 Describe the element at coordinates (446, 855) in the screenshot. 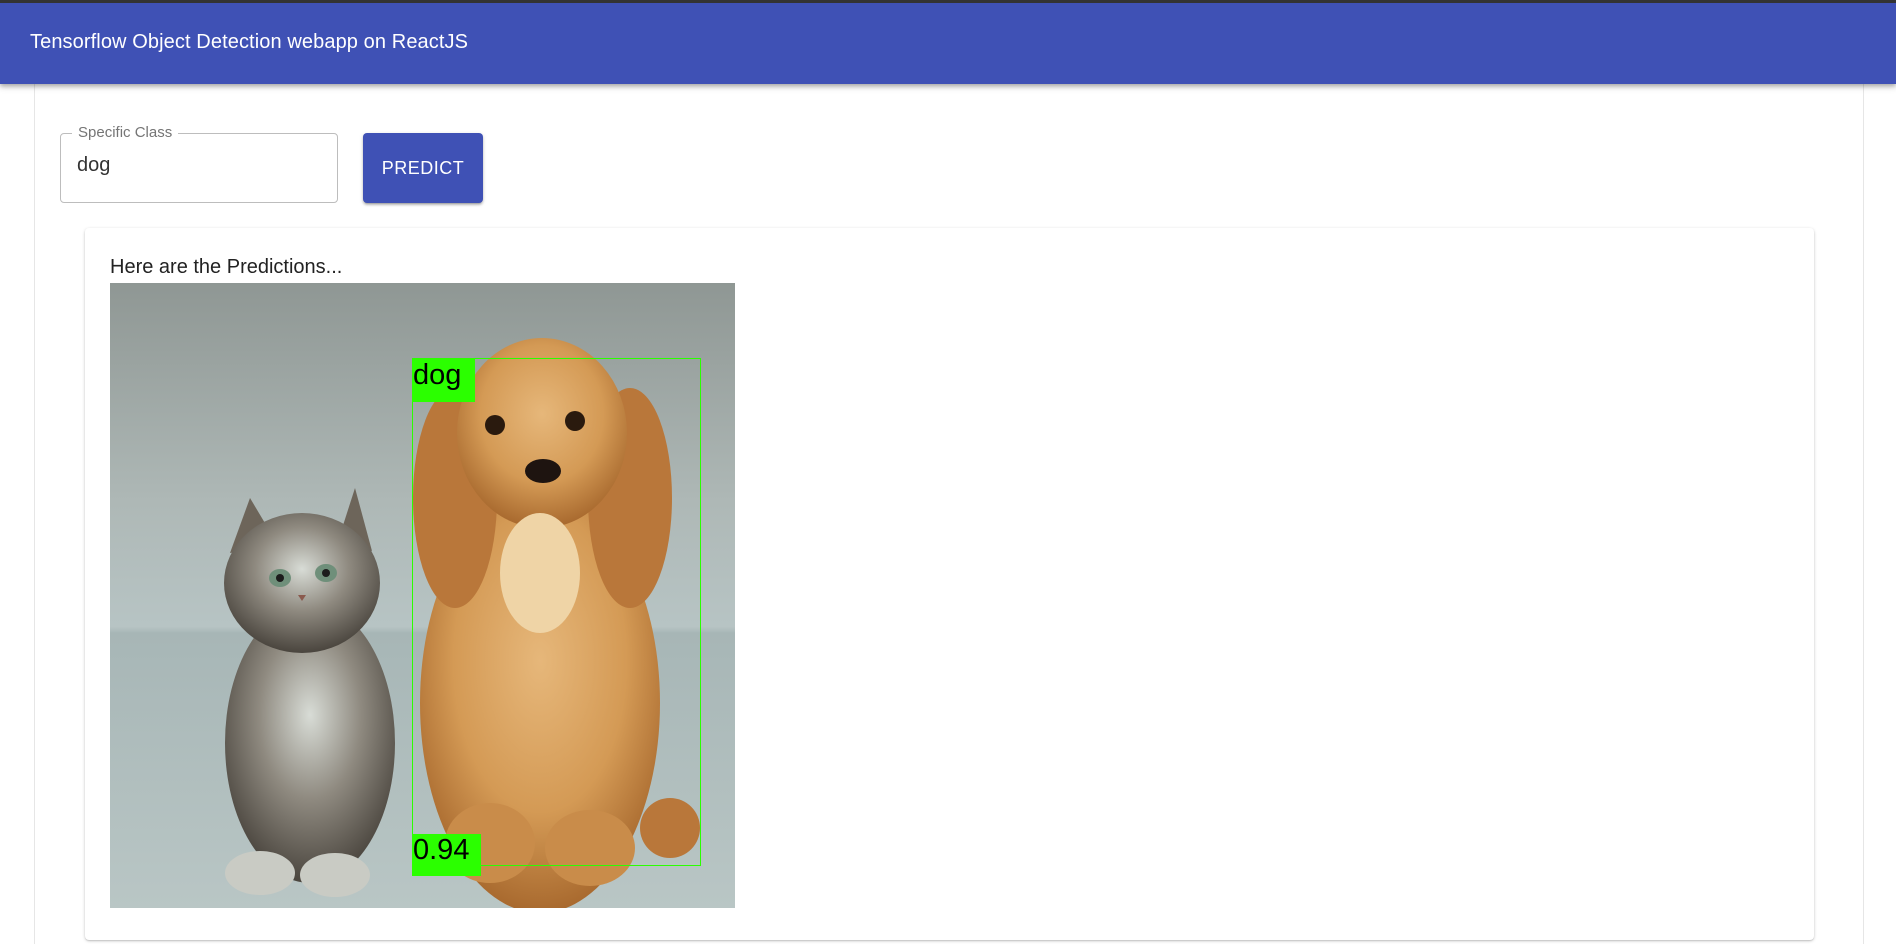

I see `detection-score-label: 0.94` at that location.